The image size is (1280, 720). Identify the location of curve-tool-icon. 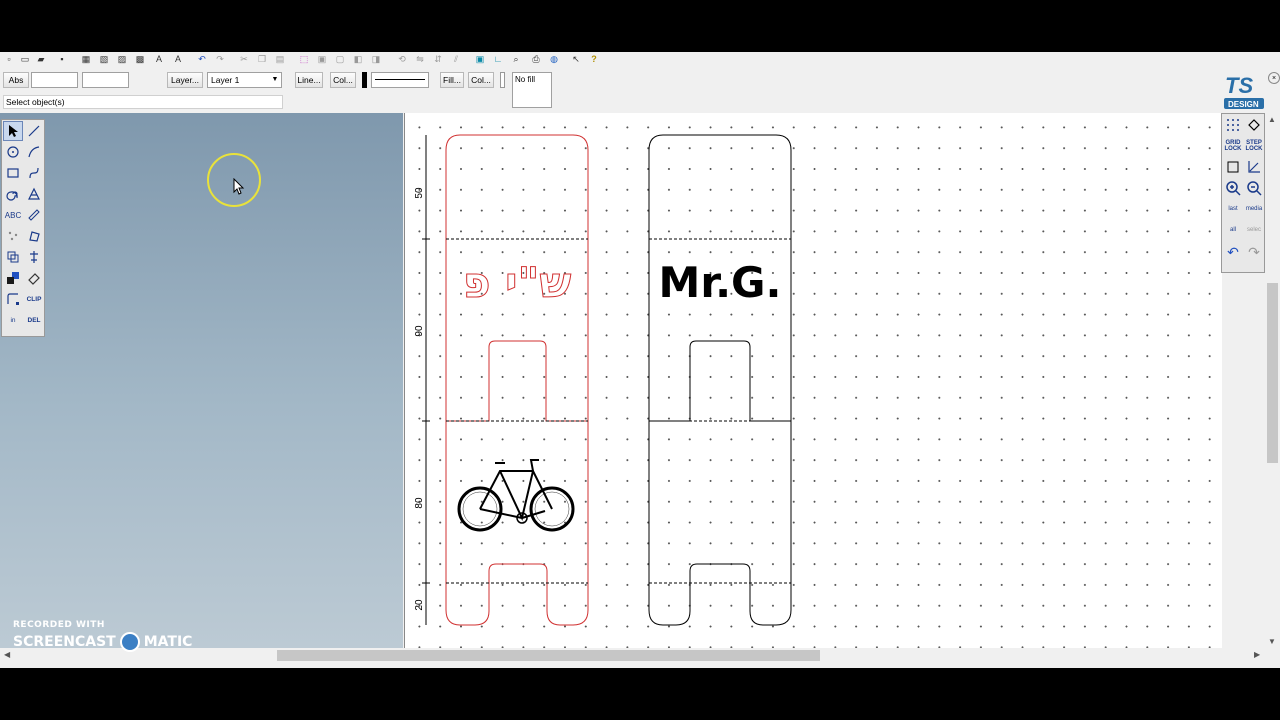
(34, 173).